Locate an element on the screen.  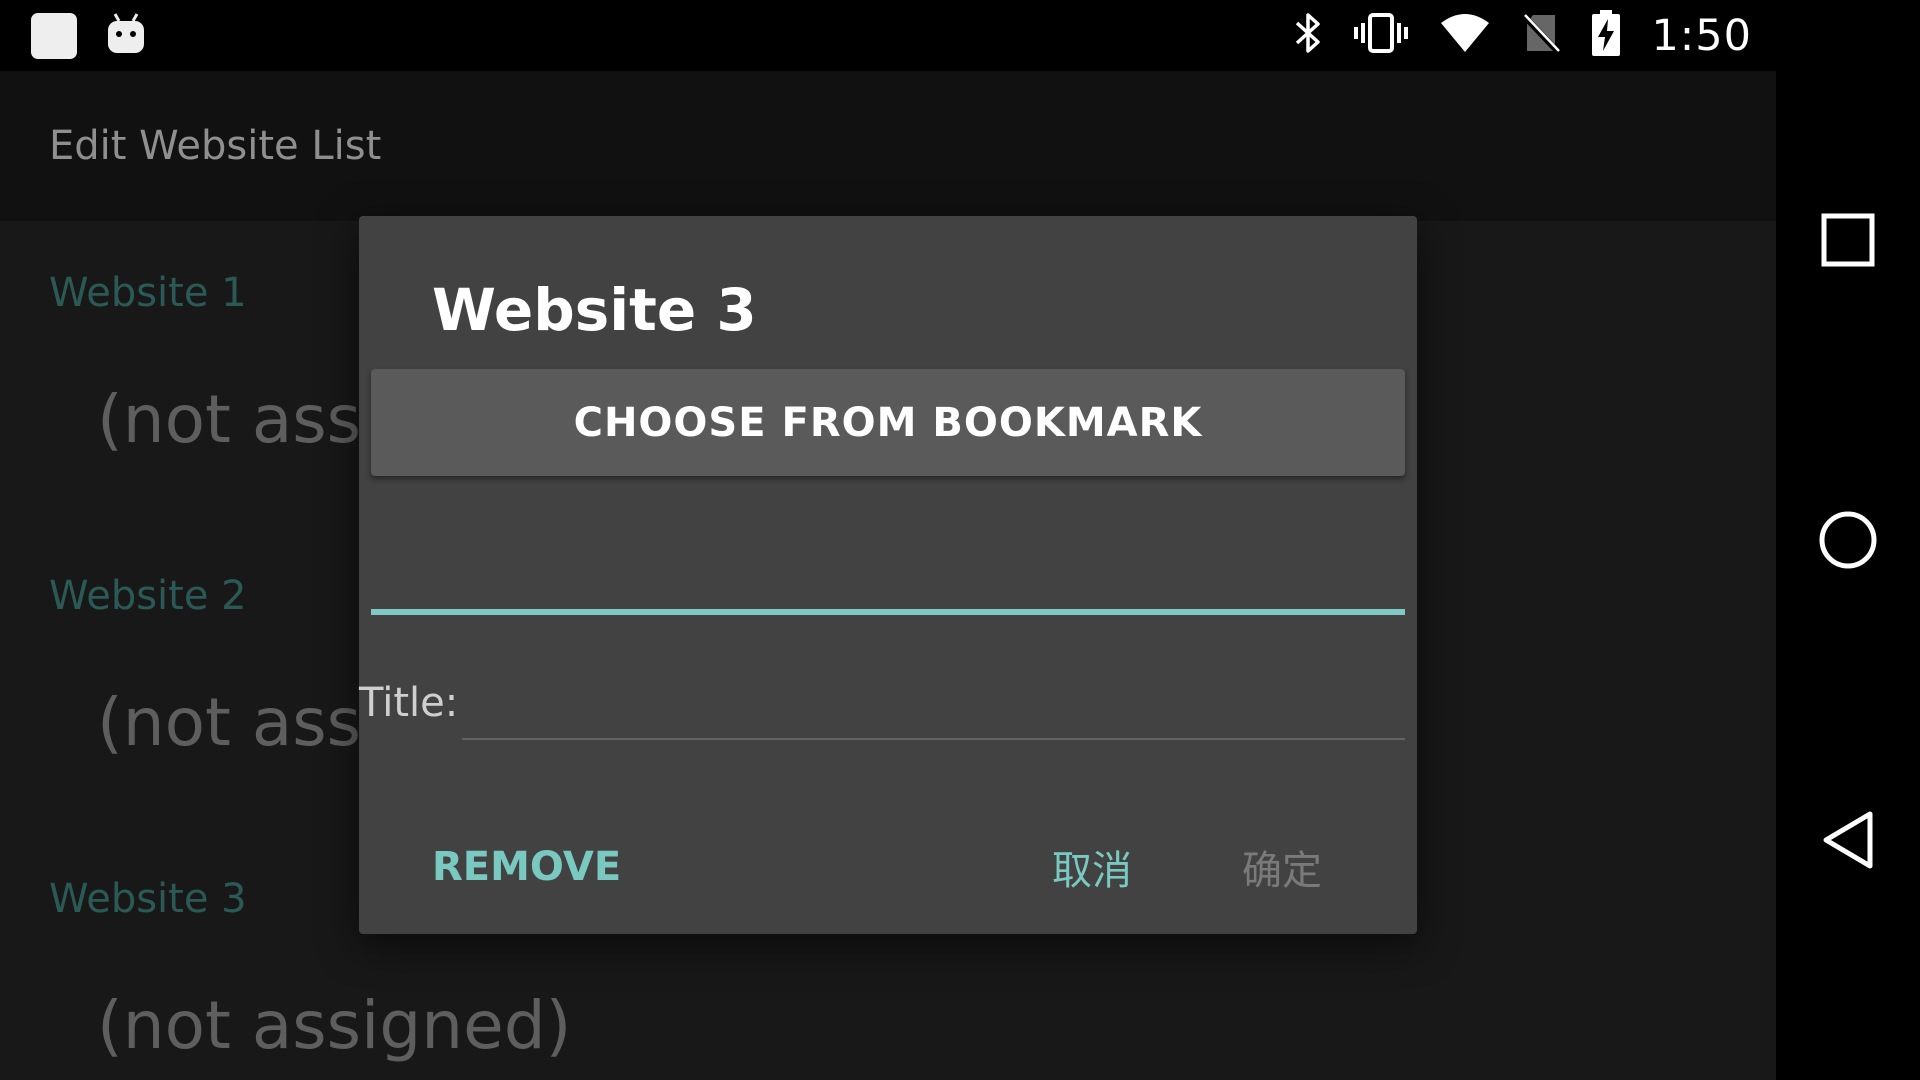
vibrate-icon is located at coordinates (1381, 35).